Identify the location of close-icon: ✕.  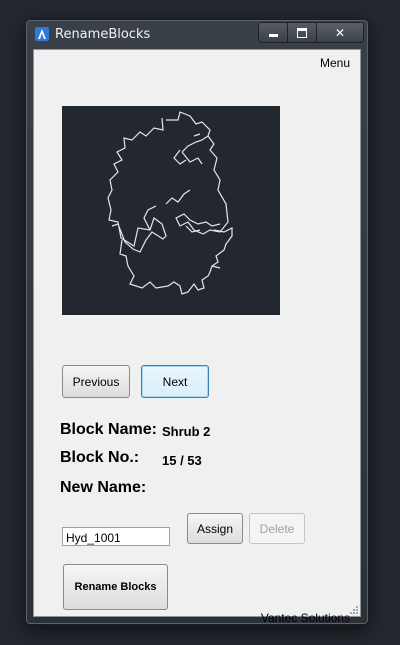
(340, 32).